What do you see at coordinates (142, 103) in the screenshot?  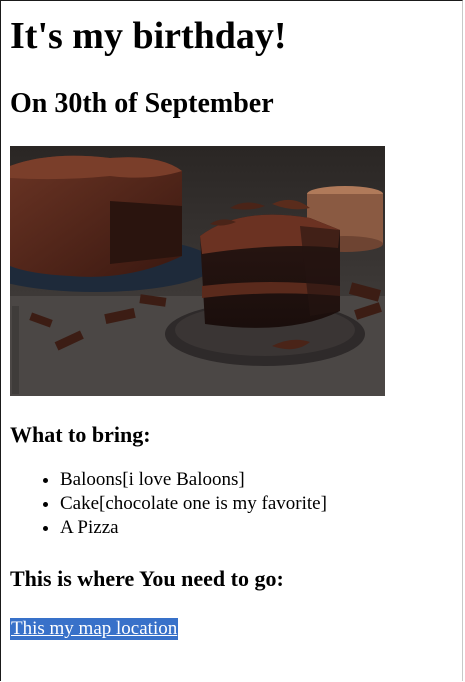 I see `date-heading: On 30th of September` at bounding box center [142, 103].